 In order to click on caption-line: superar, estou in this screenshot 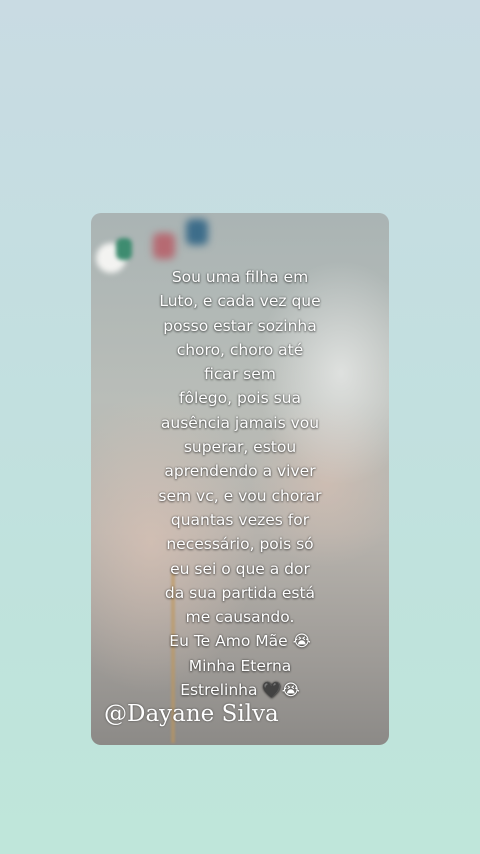, I will do `click(240, 447)`.